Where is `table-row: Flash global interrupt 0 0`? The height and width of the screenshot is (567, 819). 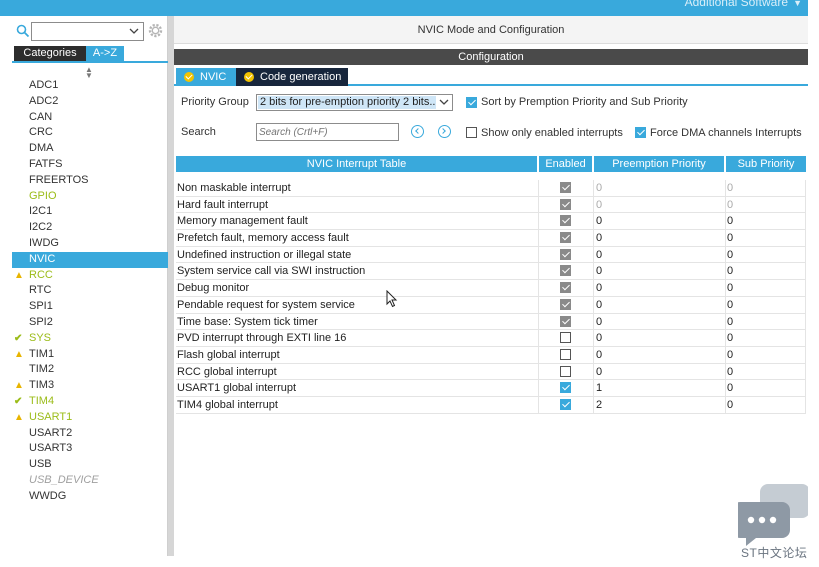 table-row: Flash global interrupt 0 0 is located at coordinates (491, 355).